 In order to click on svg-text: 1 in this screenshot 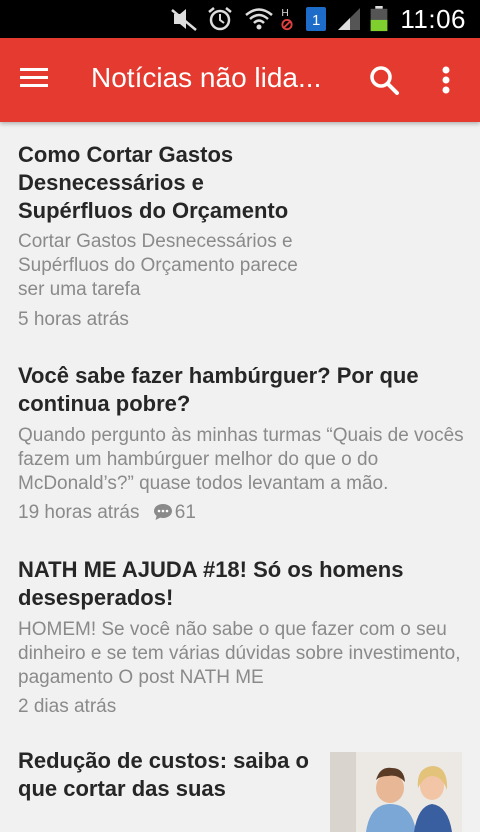, I will do `click(316, 20)`.